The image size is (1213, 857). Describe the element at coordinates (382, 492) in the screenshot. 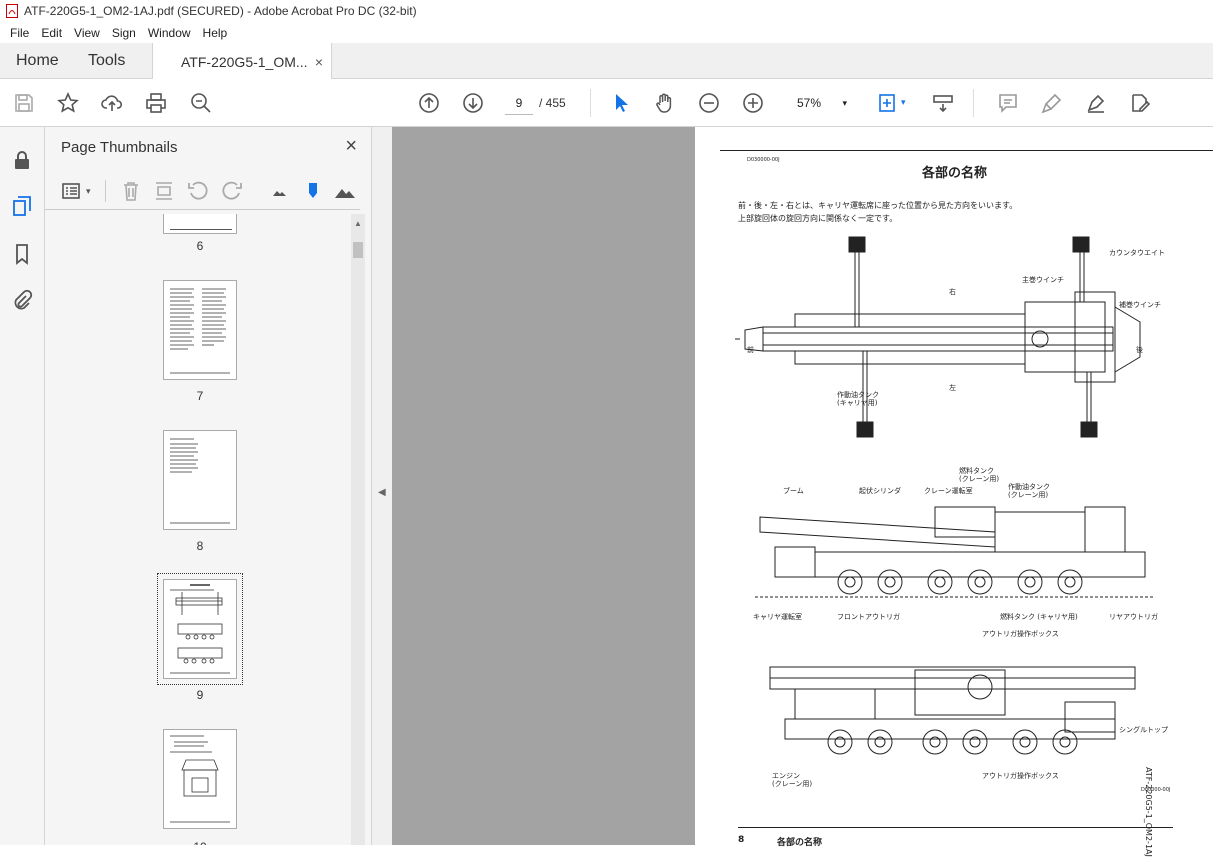

I see `collapse-panel-icon: ◀` at that location.